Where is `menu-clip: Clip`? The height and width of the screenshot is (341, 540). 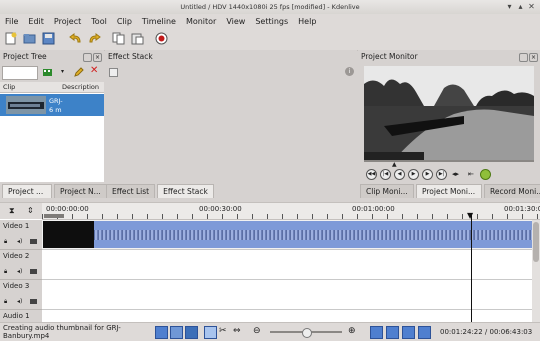 menu-clip: Clip is located at coordinates (124, 21).